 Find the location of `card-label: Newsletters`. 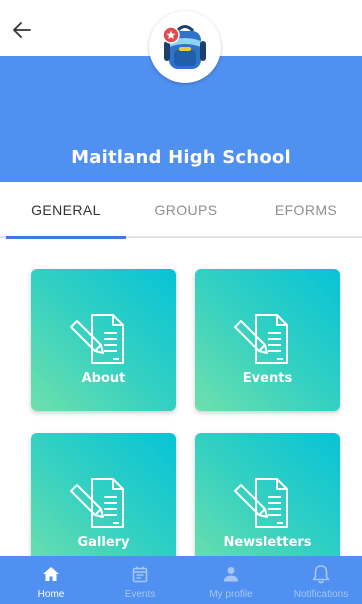

card-label: Newsletters is located at coordinates (267, 542).